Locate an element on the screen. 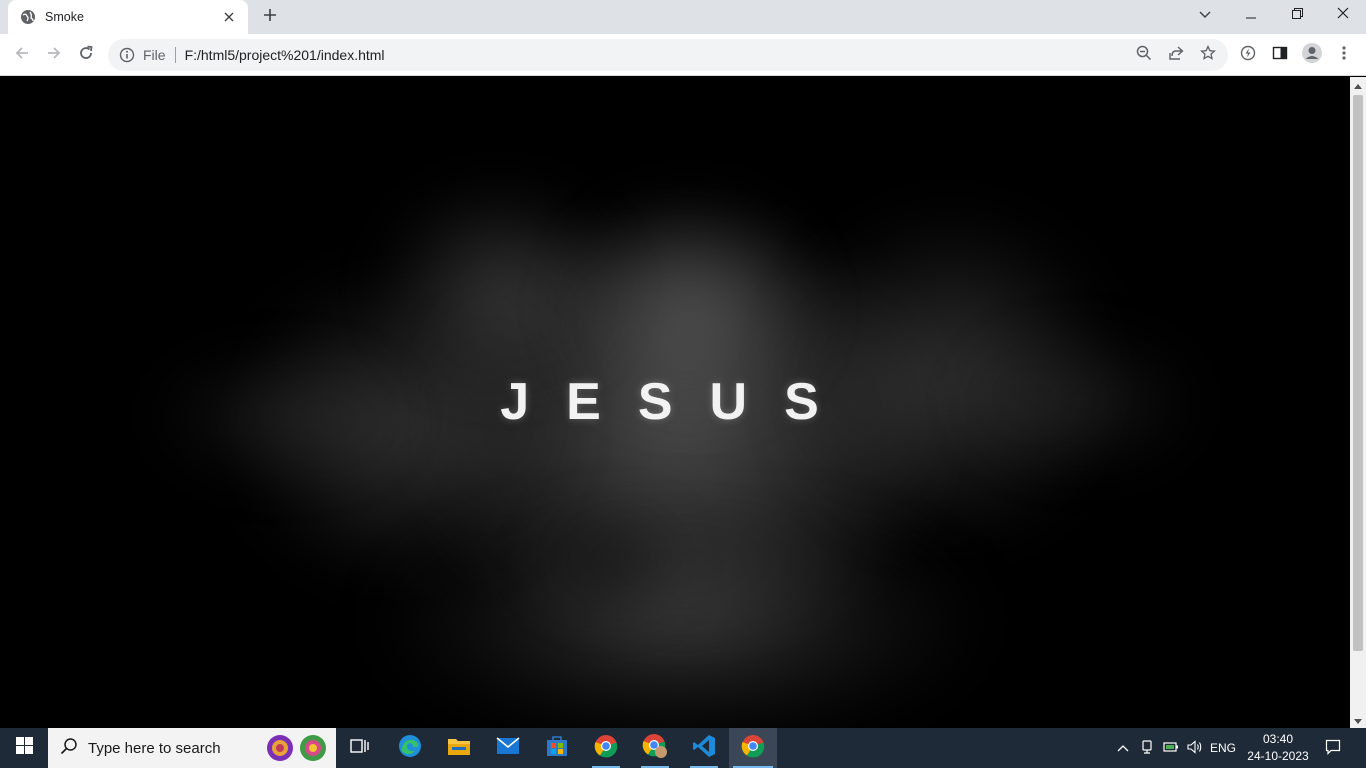 The height and width of the screenshot is (768, 1366). chrome-app is located at coordinates (606, 748).